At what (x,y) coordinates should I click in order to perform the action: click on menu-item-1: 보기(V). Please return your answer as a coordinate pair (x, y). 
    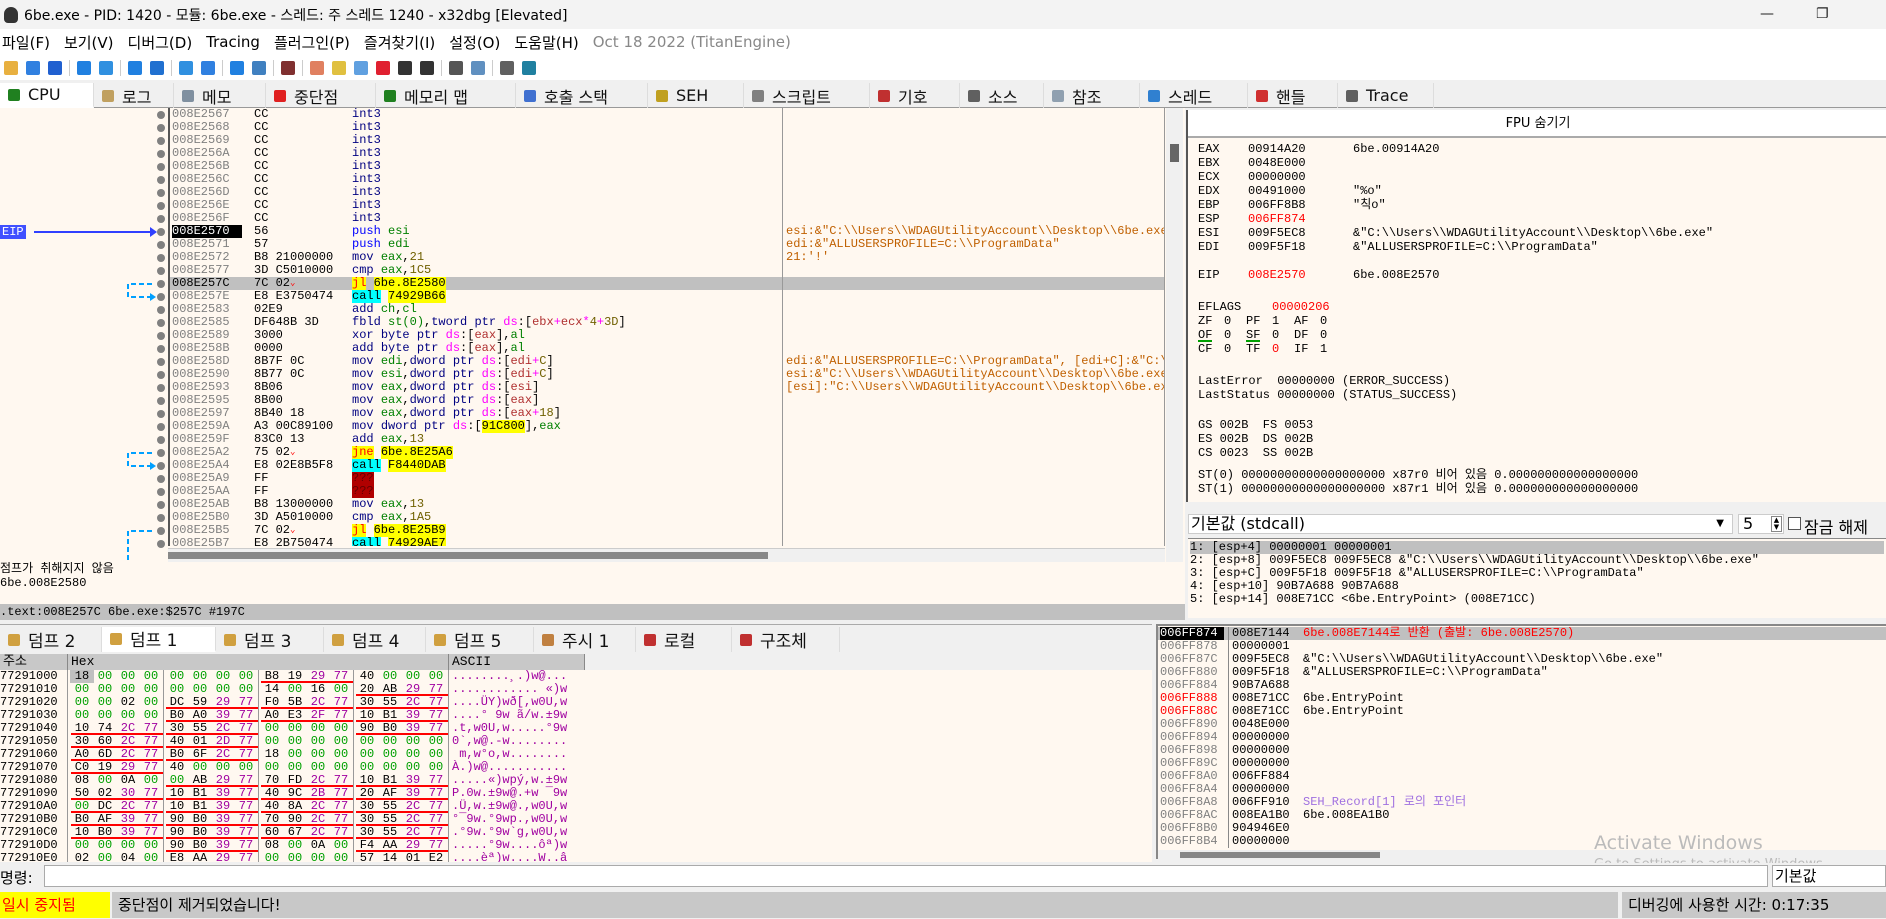
    Looking at the image, I should click on (89, 42).